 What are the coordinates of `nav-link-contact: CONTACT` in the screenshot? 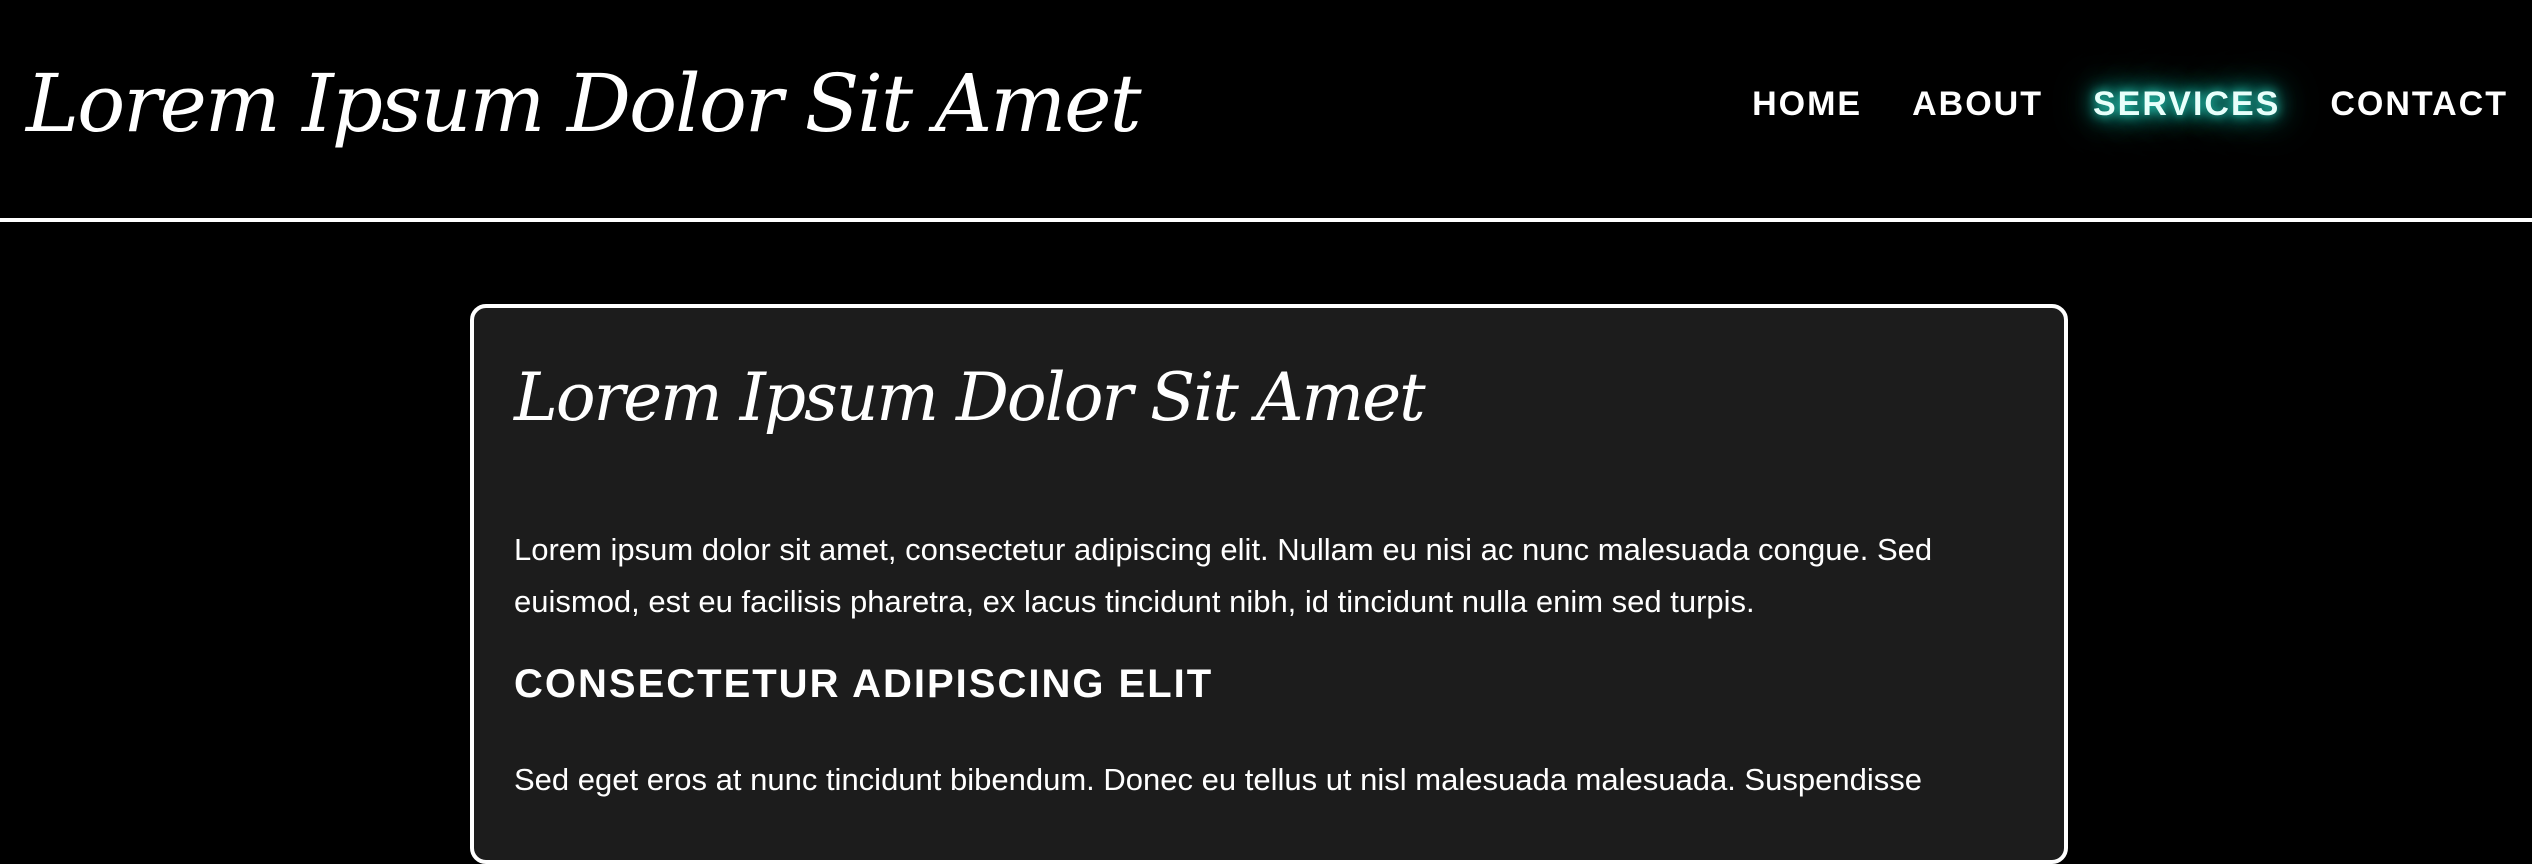 It's located at (2419, 104).